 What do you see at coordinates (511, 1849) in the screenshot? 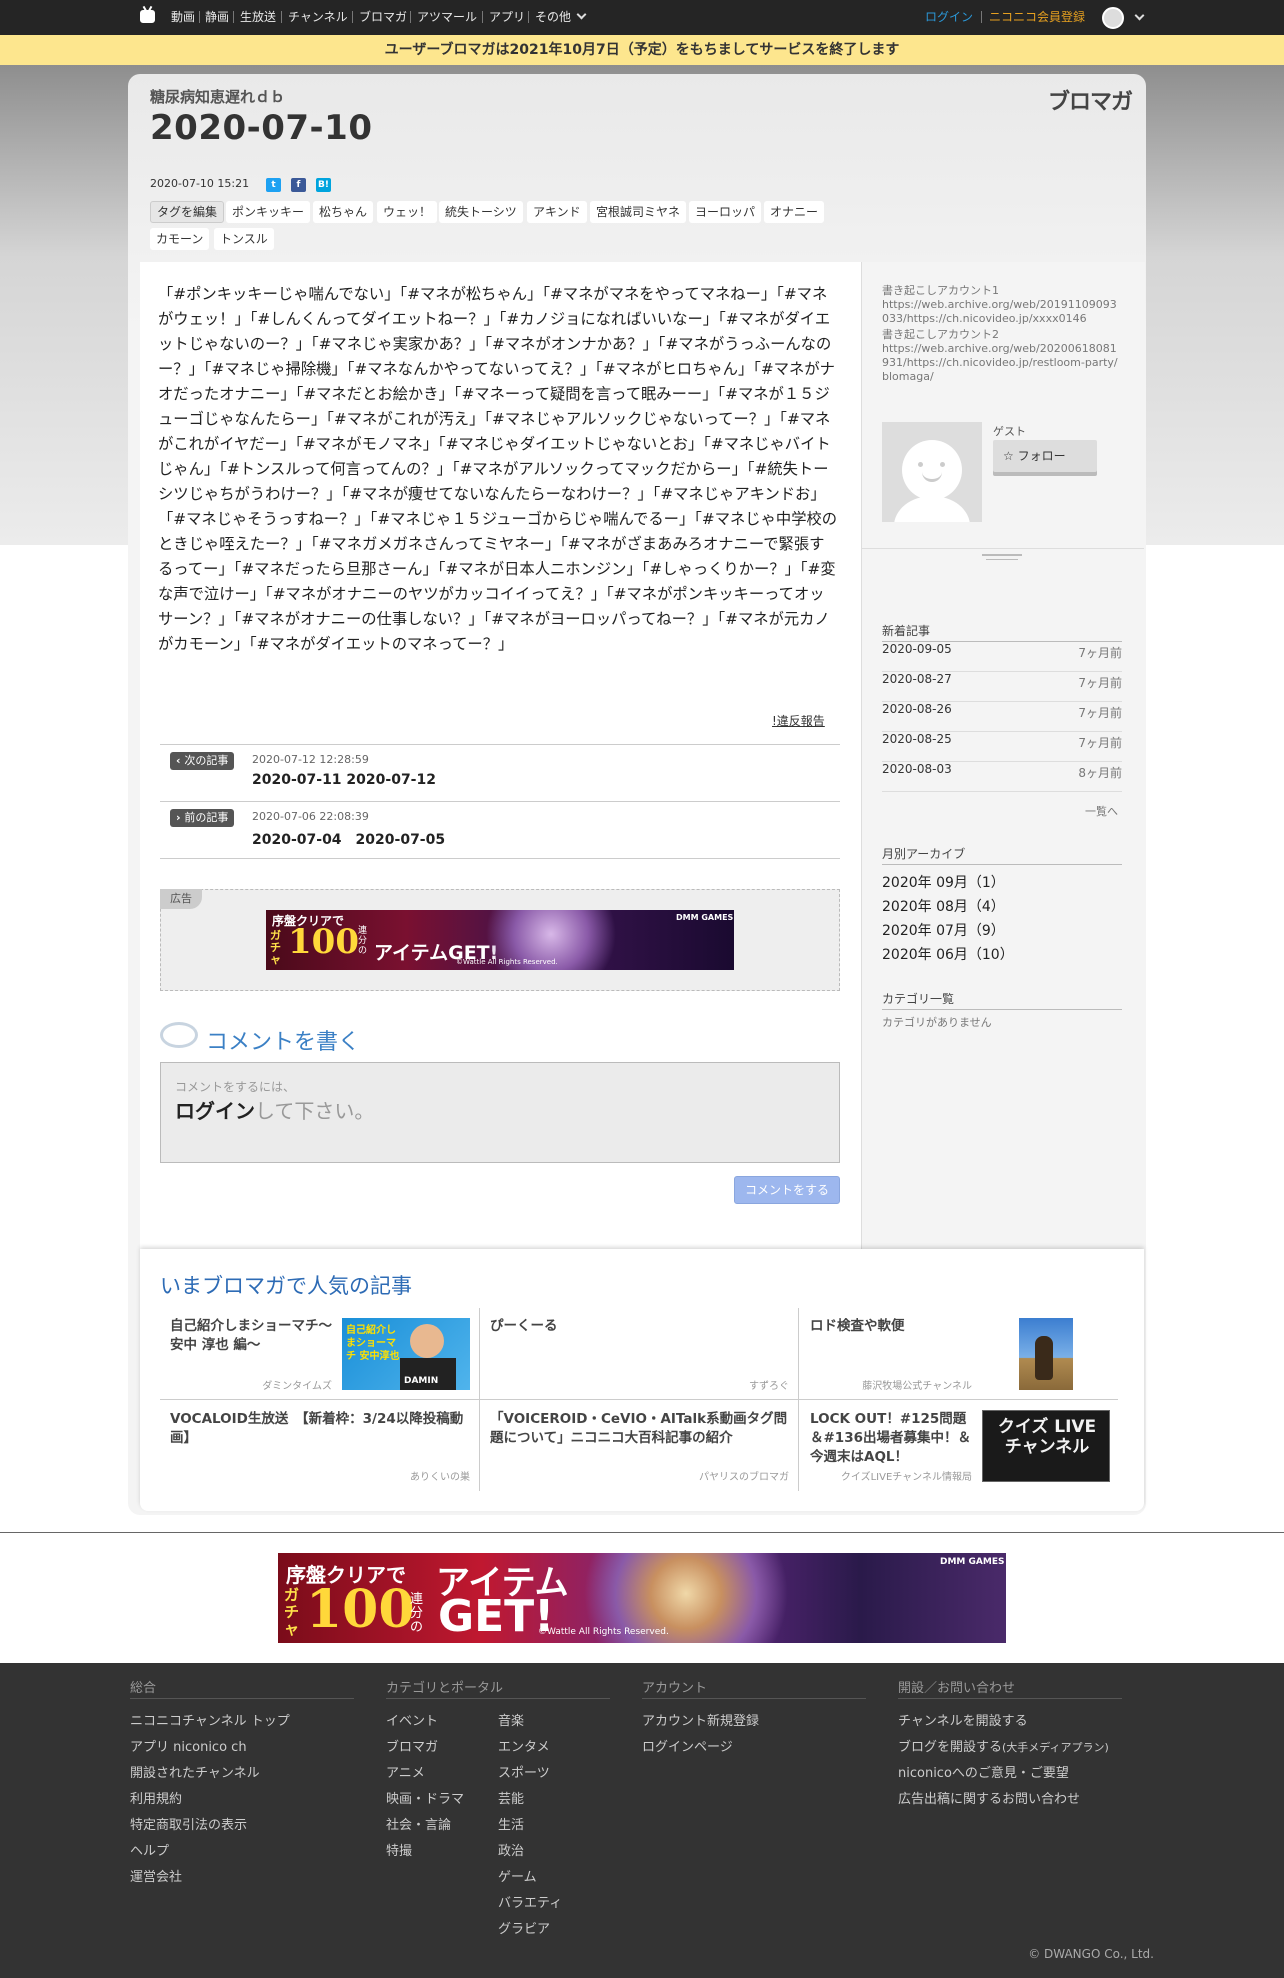
I see `footer-link: 政治` at bounding box center [511, 1849].